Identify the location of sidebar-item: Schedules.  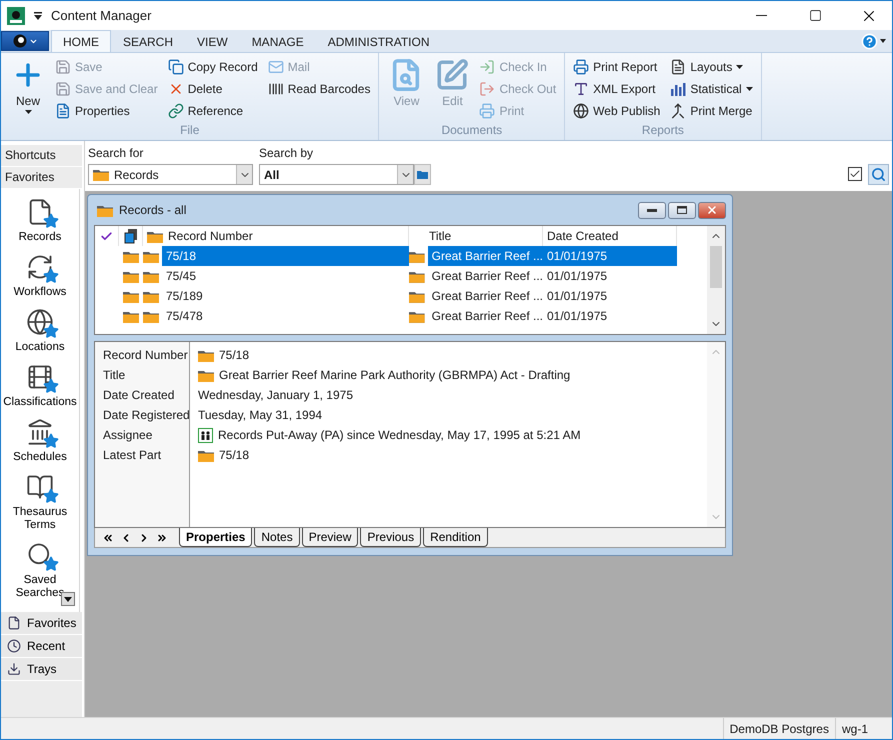
(40, 439).